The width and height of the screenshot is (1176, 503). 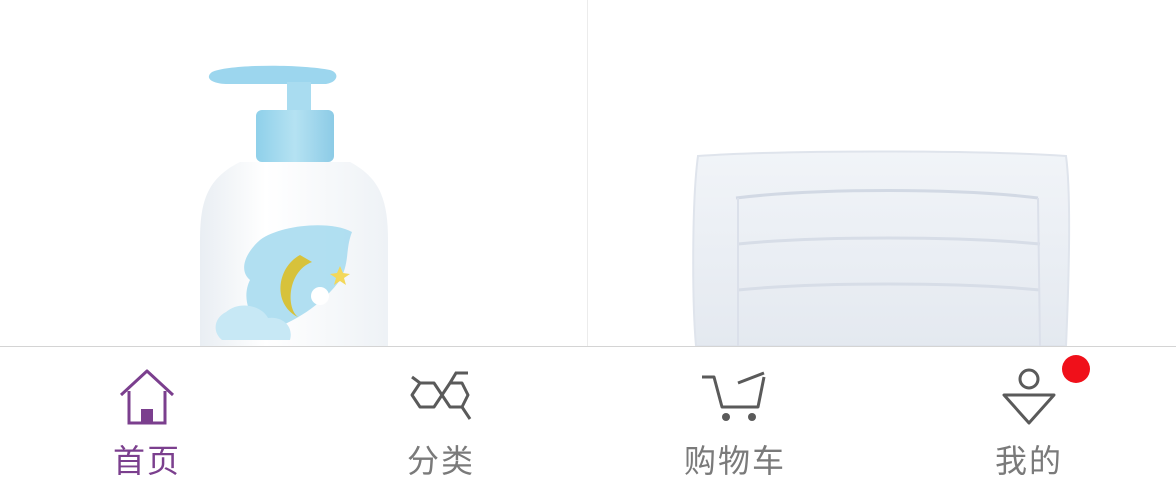 What do you see at coordinates (1028, 461) in the screenshot?
I see `tab-profile-label: 我的` at bounding box center [1028, 461].